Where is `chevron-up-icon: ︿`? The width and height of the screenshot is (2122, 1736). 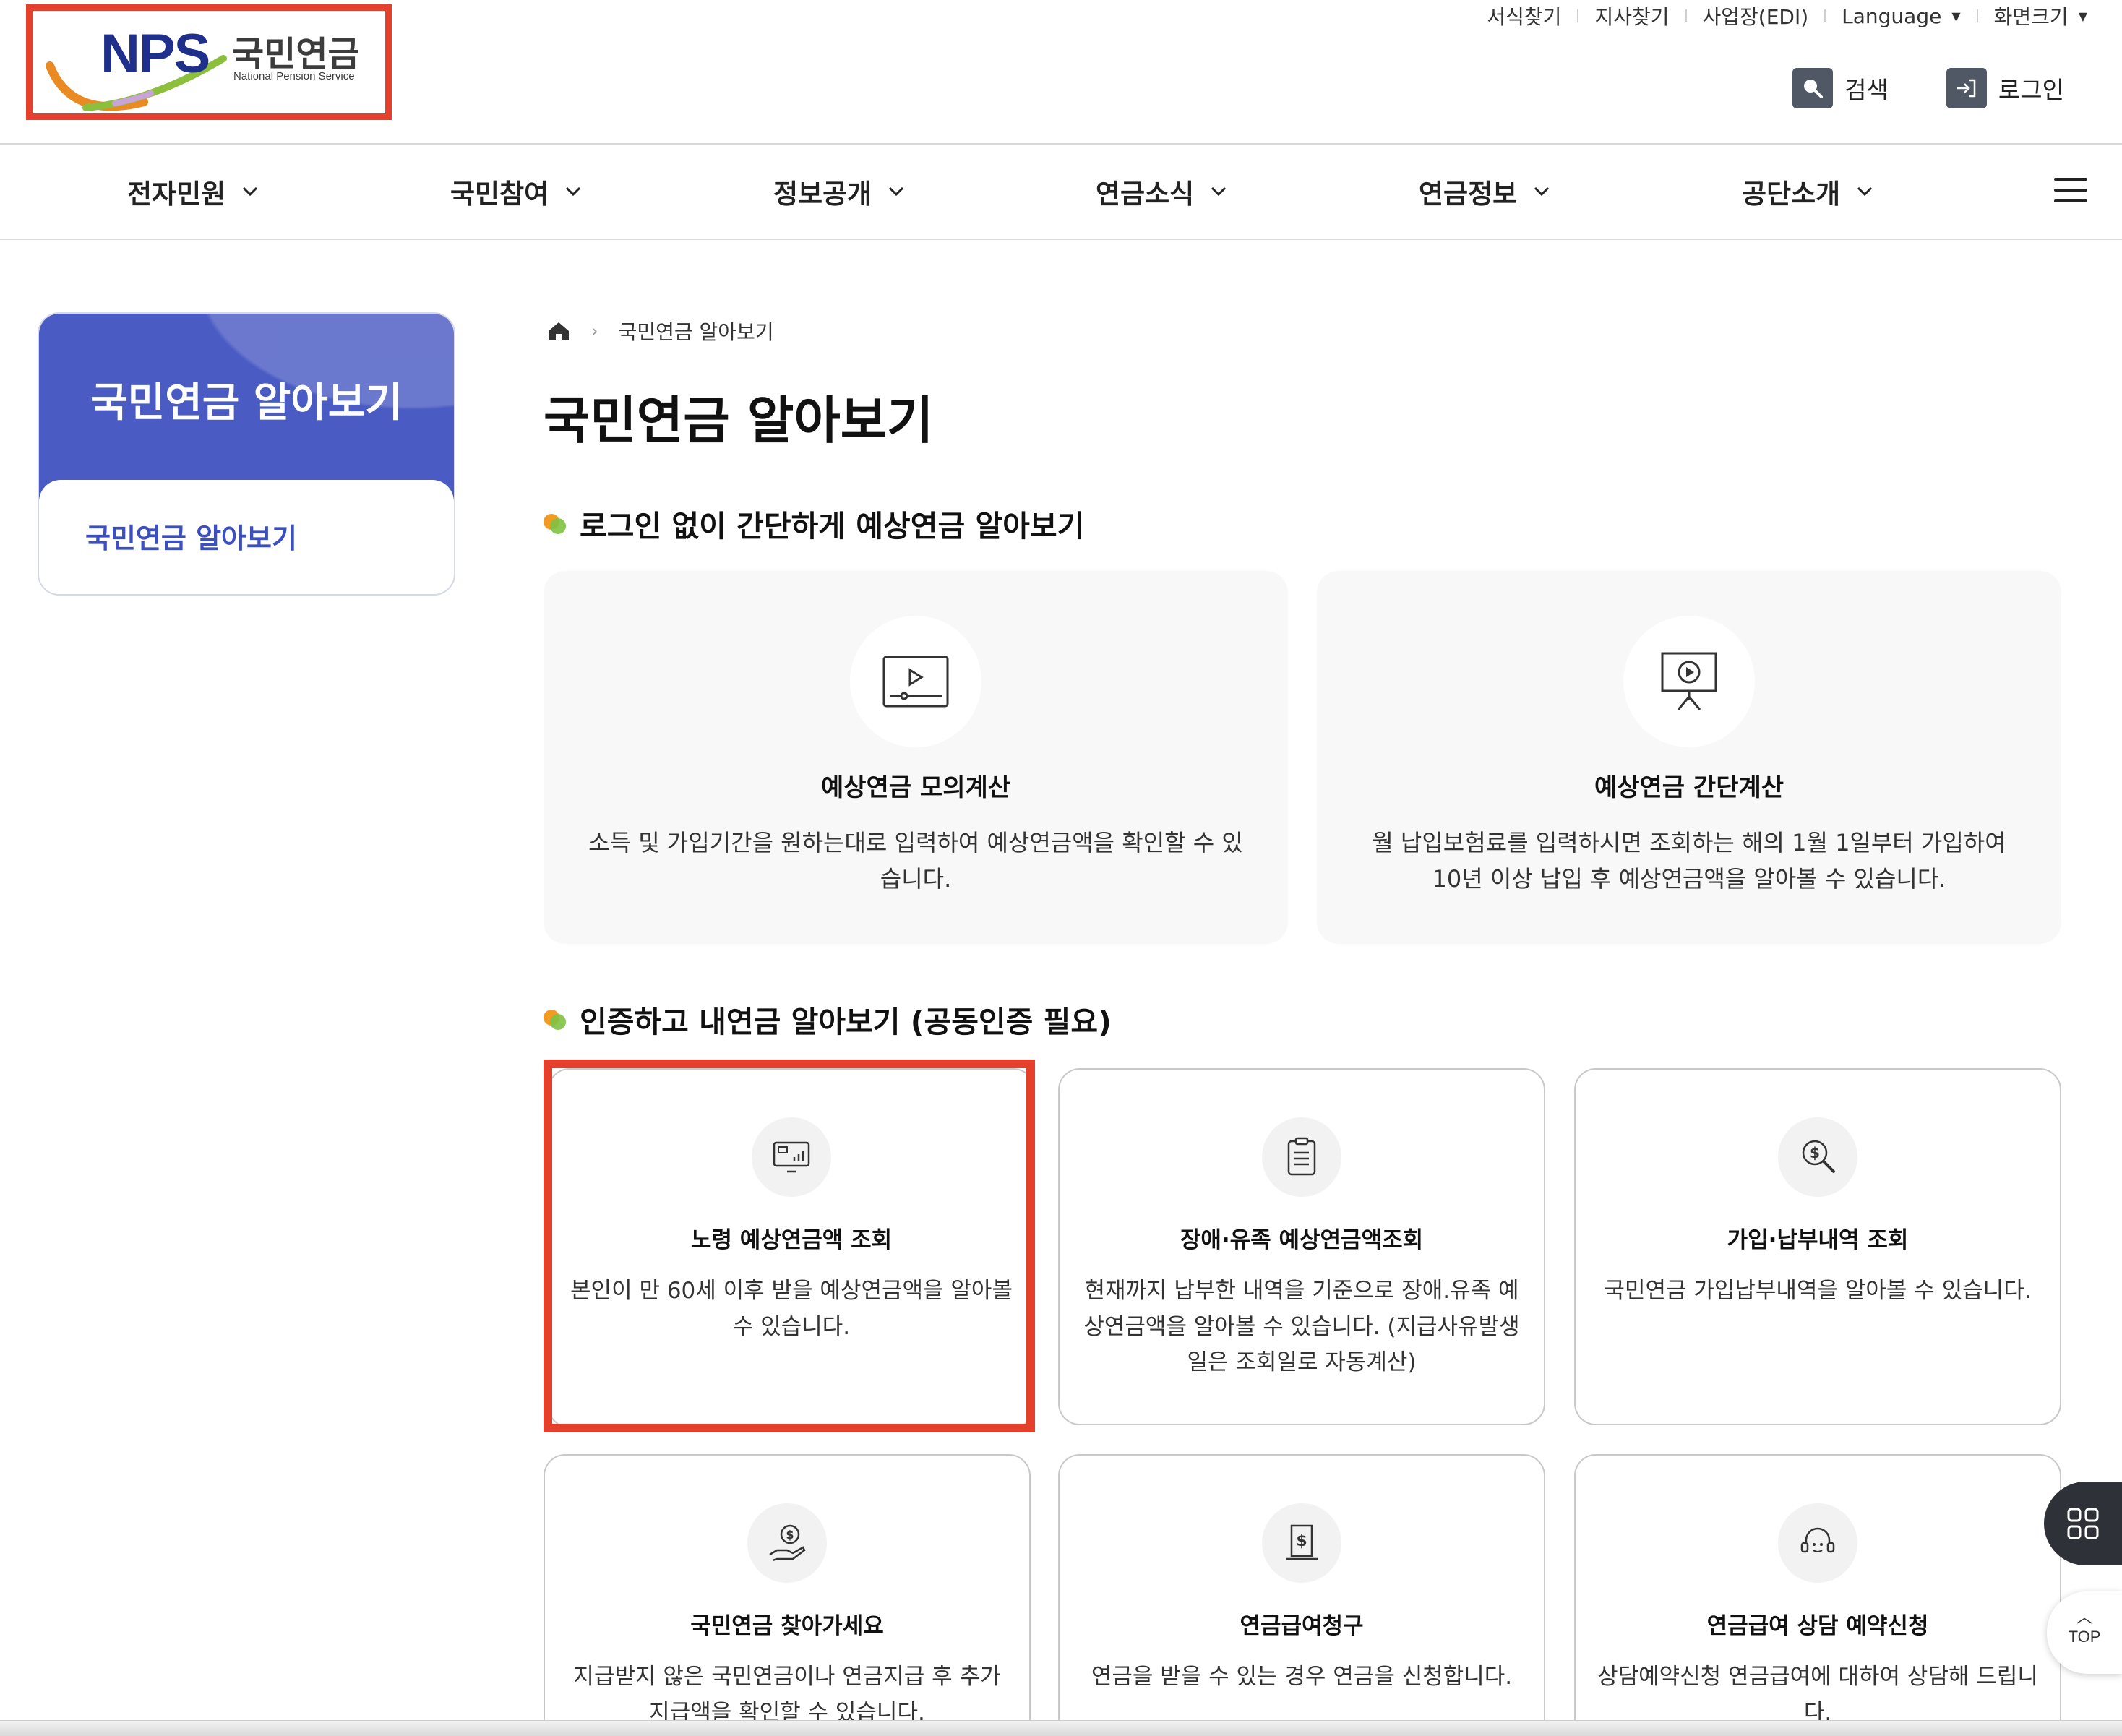 chevron-up-icon: ︿ is located at coordinates (2084, 1617).